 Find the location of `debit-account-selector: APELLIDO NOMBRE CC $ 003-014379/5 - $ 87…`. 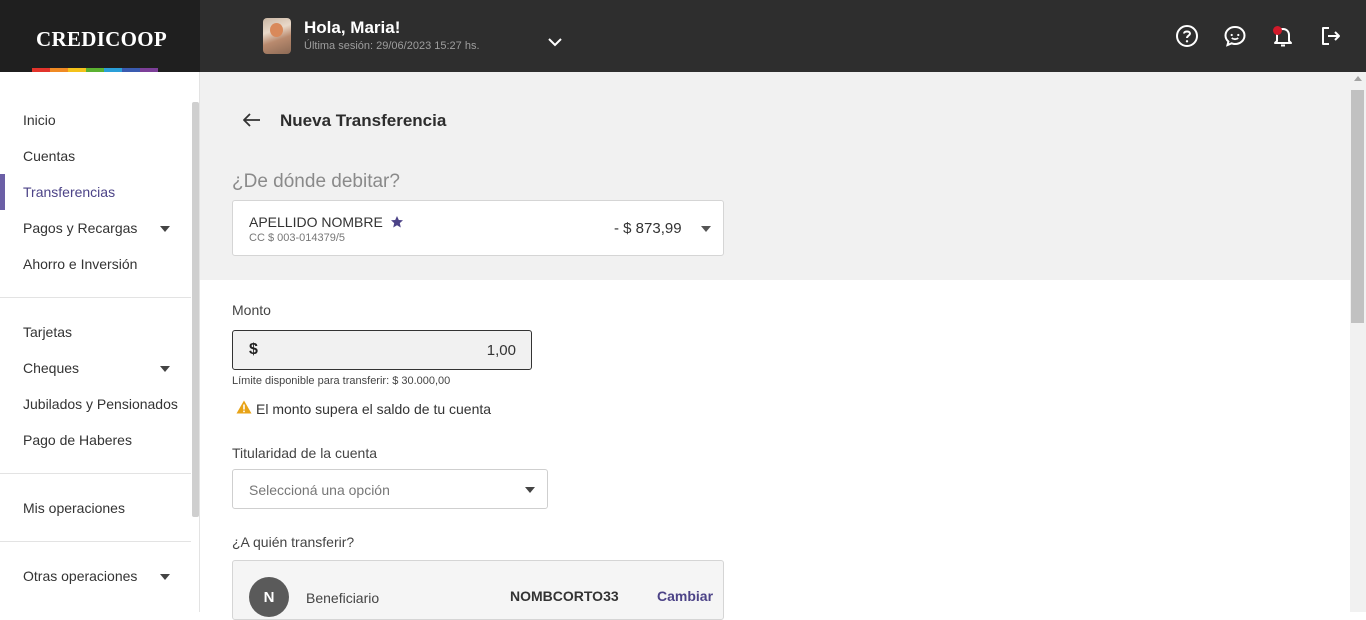

debit-account-selector: APELLIDO NOMBRE CC $ 003-014379/5 - $ 87… is located at coordinates (478, 228).